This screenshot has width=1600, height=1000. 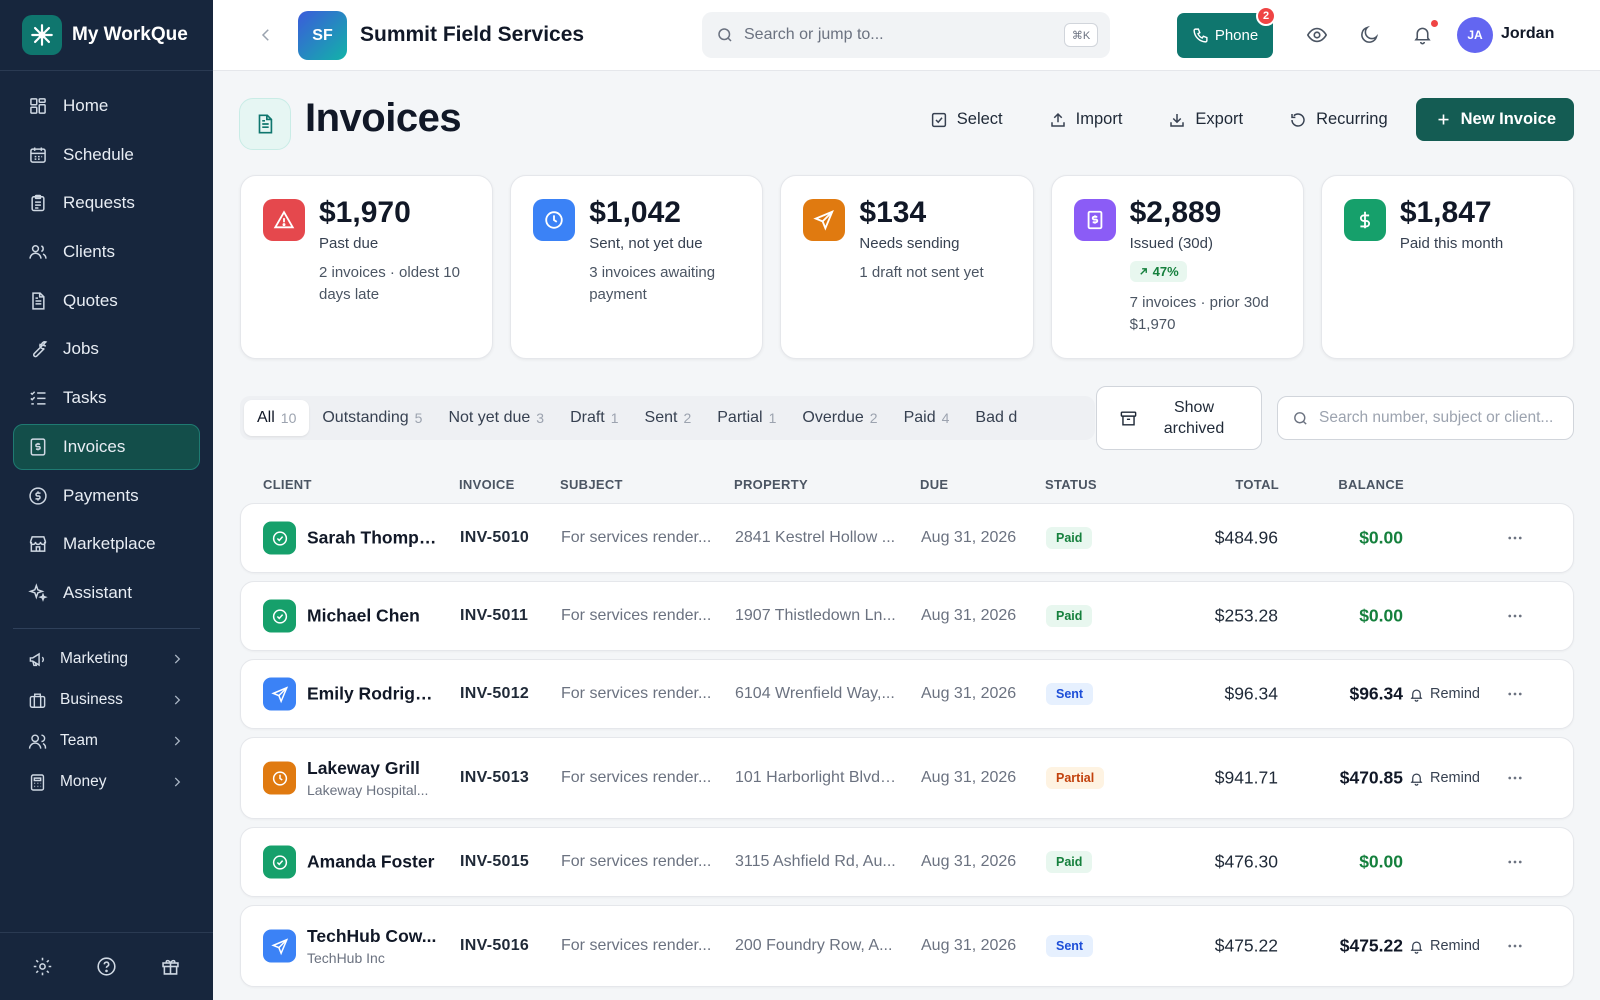 What do you see at coordinates (1447, 267) in the screenshot?
I see `kpi-card: $1,847 Paid this month` at bounding box center [1447, 267].